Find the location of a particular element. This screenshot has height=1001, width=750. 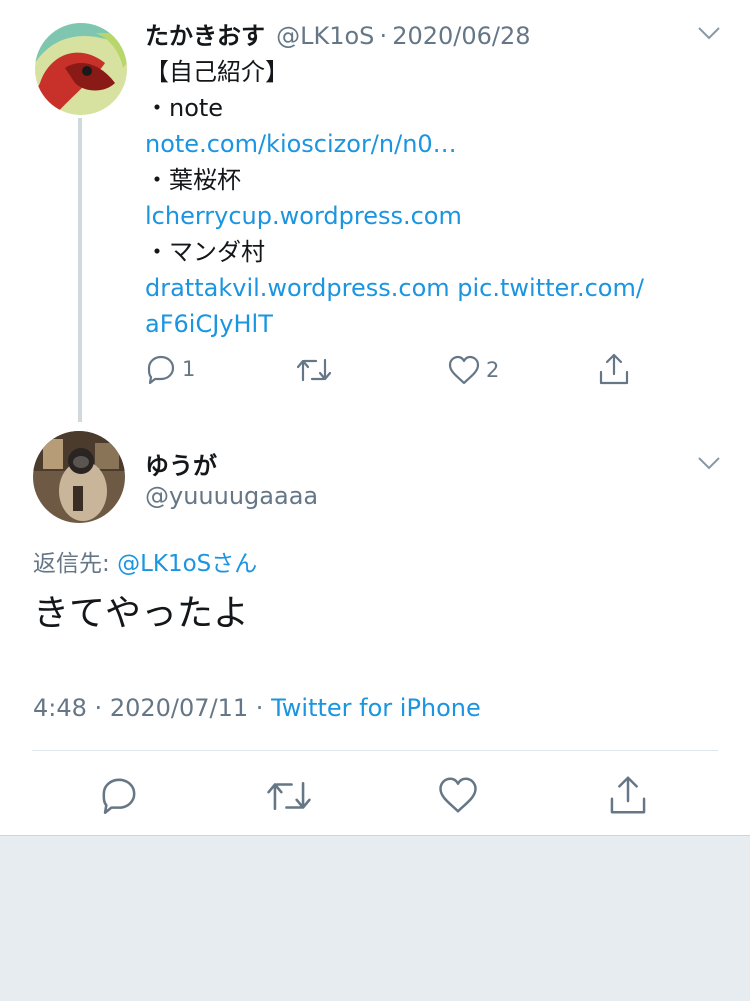

tweet1-header: たかきおす @LK1oS · 2020/06/28 is located at coordinates (338, 33).